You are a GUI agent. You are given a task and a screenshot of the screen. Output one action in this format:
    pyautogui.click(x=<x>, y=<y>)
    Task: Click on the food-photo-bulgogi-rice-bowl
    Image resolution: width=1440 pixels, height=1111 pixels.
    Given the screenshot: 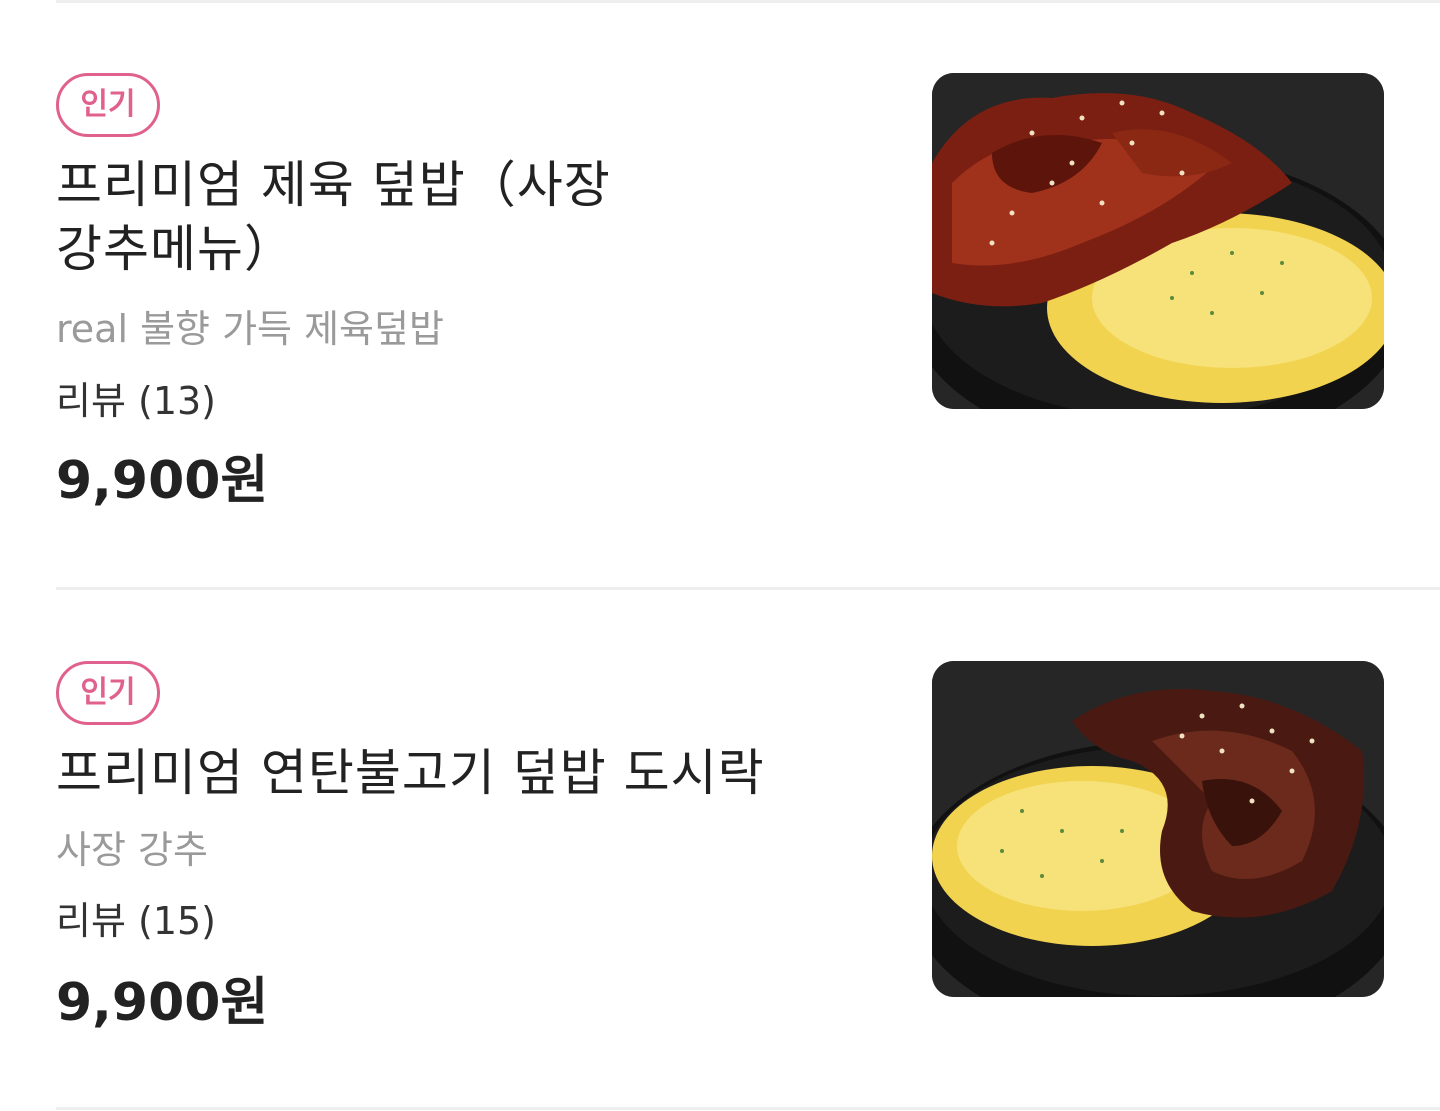 What is the action you would take?
    pyautogui.click(x=1158, y=829)
    